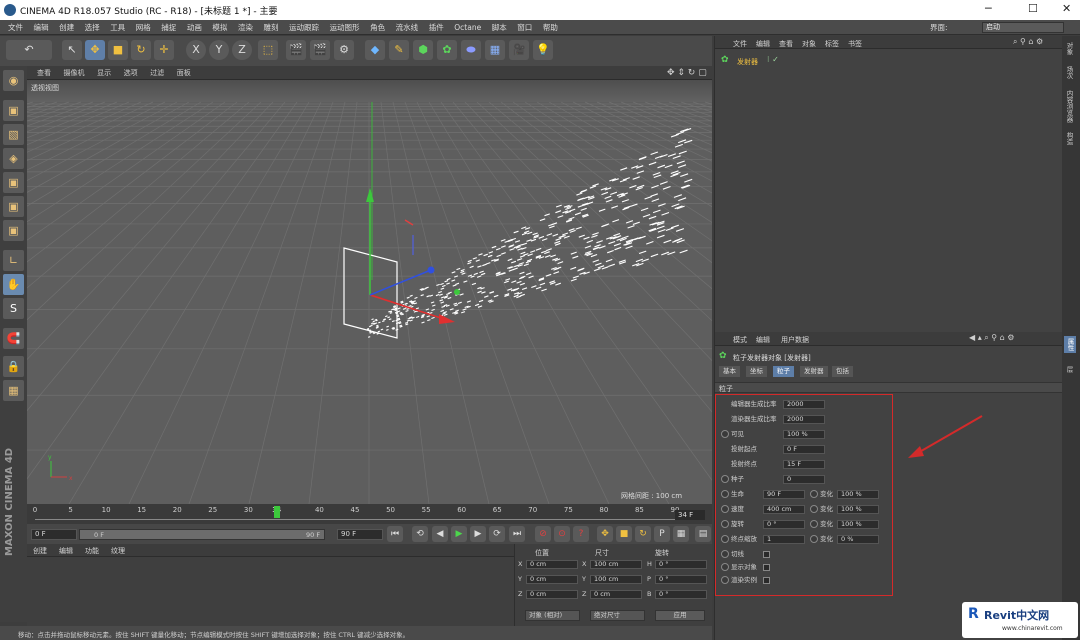 The height and width of the screenshot is (640, 1080). Describe the element at coordinates (471, 50) in the screenshot. I see `deformer-icon: ⬬` at that location.